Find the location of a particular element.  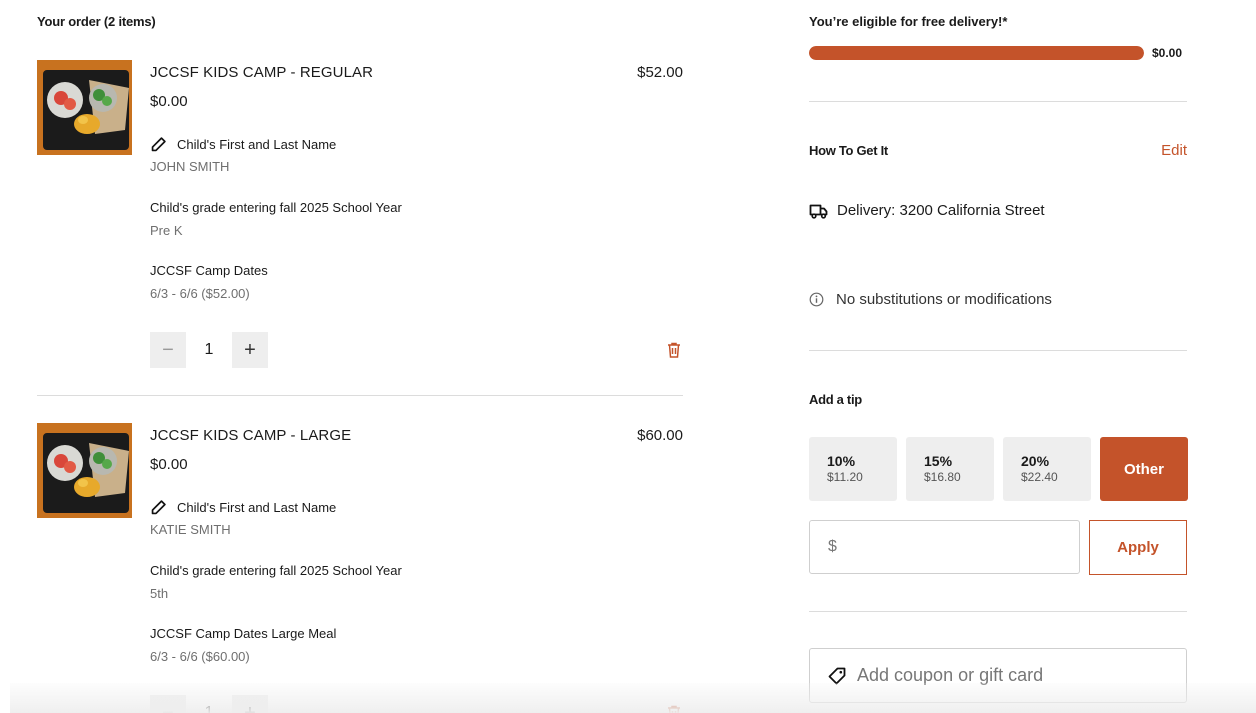

tip-amount: $16.80 is located at coordinates (942, 477).